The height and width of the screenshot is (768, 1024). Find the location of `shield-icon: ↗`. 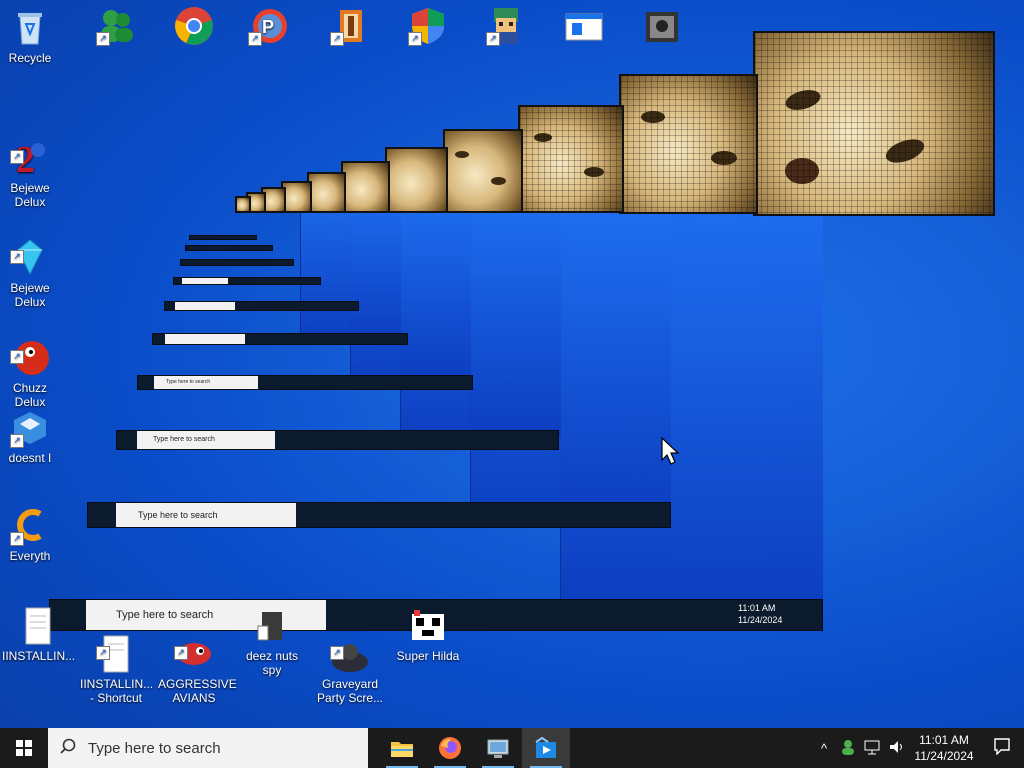

shield-icon: ↗ is located at coordinates (428, 26).